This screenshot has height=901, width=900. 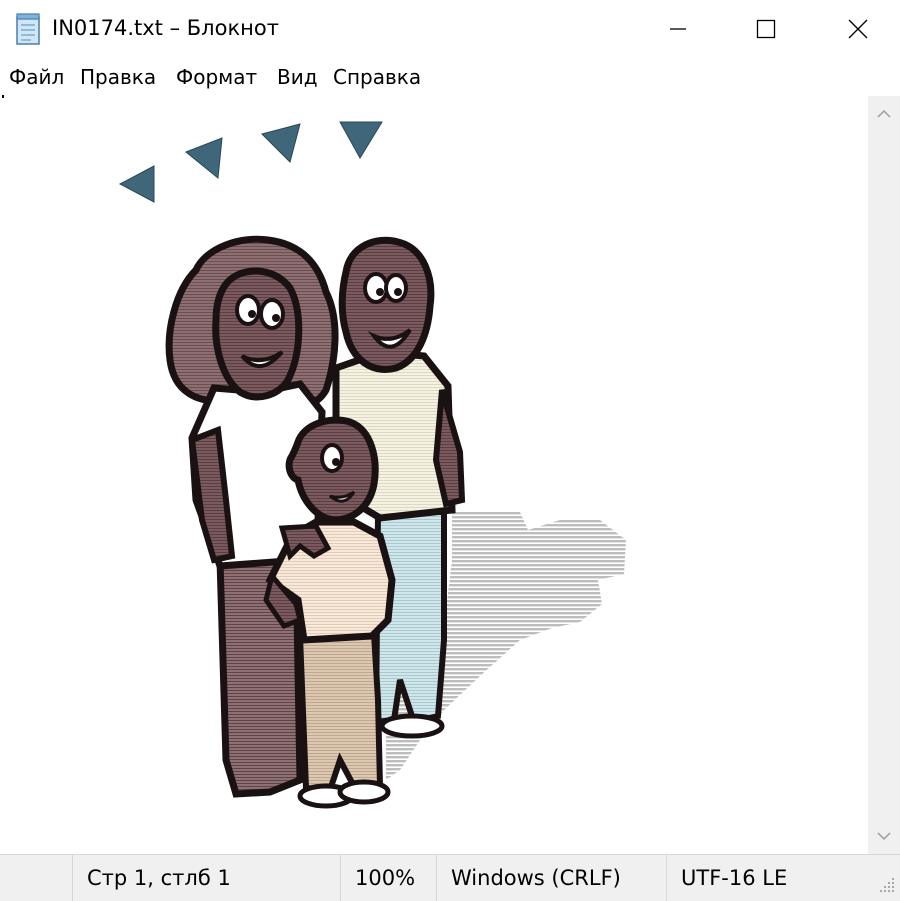 What do you see at coordinates (36, 77) in the screenshot?
I see `menu-file: Файл` at bounding box center [36, 77].